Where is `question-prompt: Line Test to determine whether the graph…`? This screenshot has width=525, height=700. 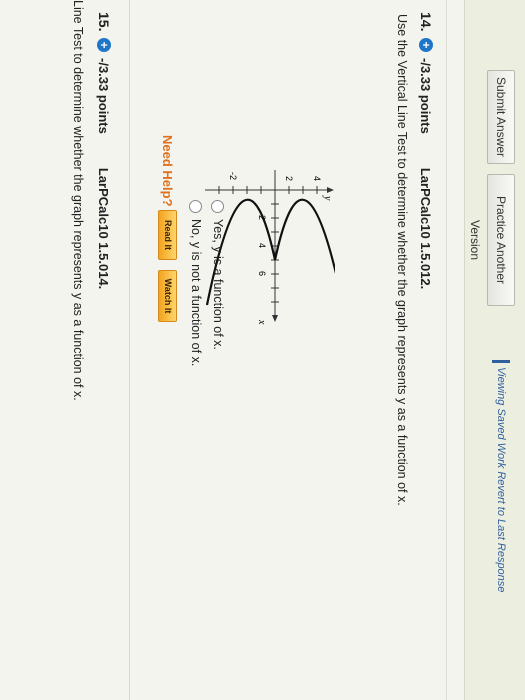 question-prompt: Line Test to determine whether the graph… is located at coordinates (78, 200).